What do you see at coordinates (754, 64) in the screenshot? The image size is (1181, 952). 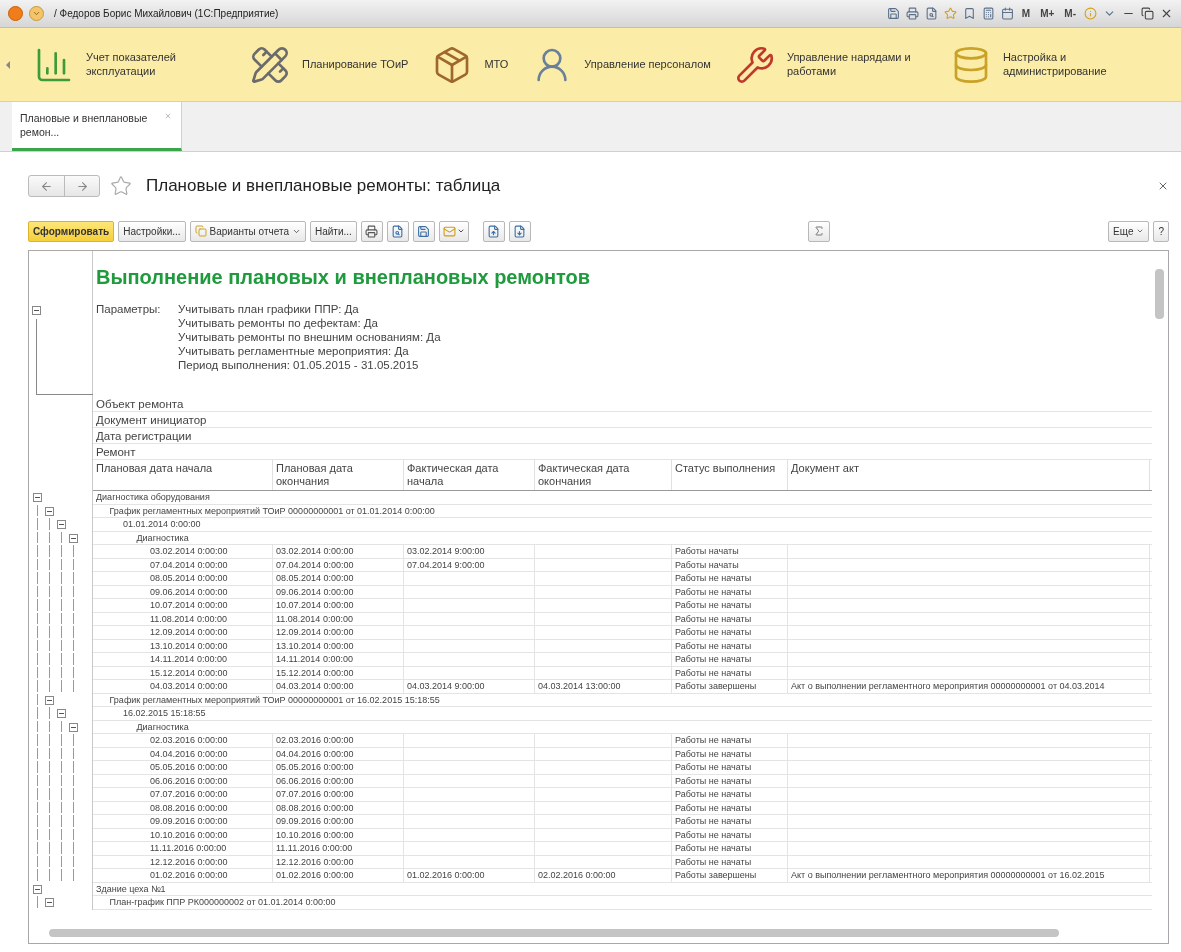 I see `wrench-icon` at bounding box center [754, 64].